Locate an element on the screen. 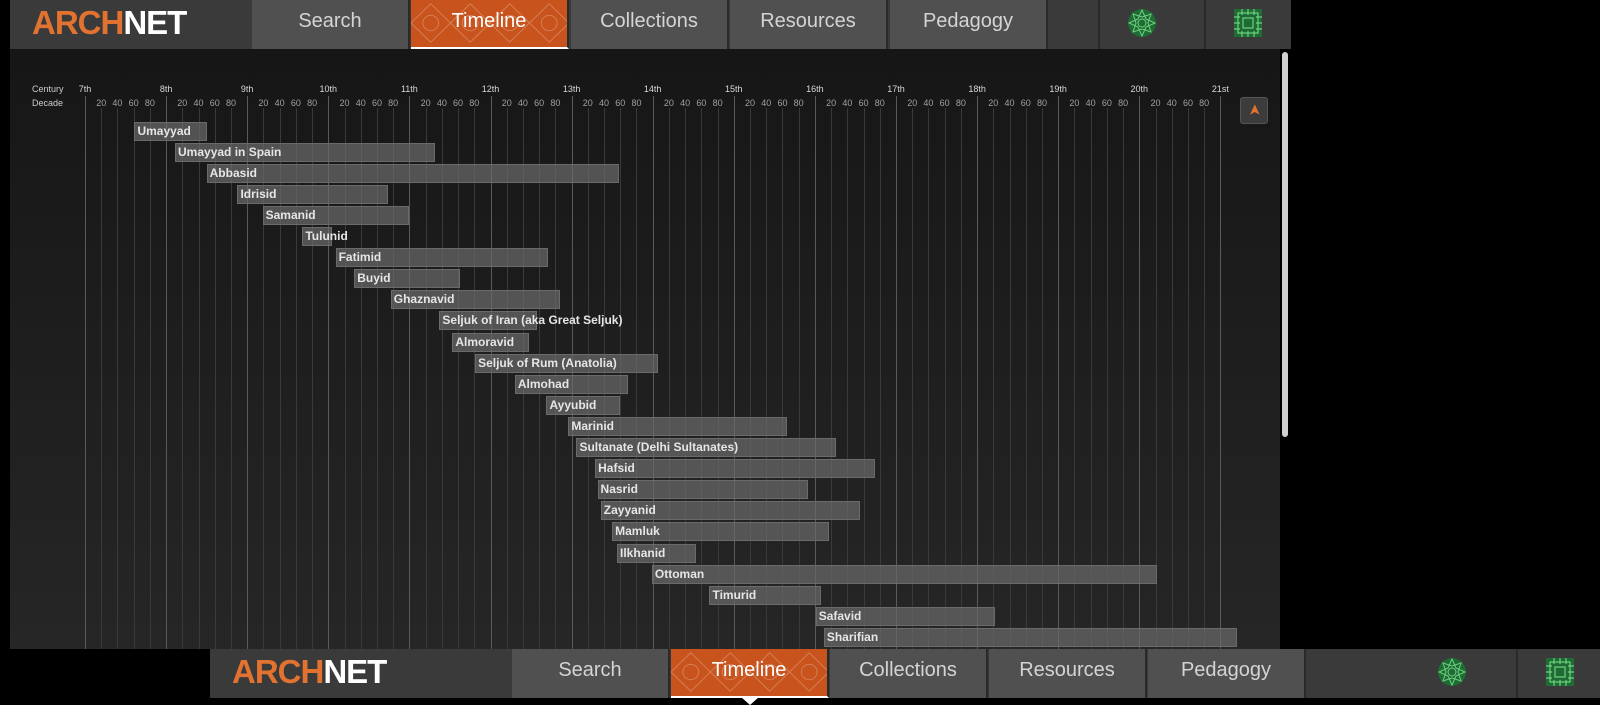 The width and height of the screenshot is (1600, 705). rosette-button is located at coordinates (1140, 24).